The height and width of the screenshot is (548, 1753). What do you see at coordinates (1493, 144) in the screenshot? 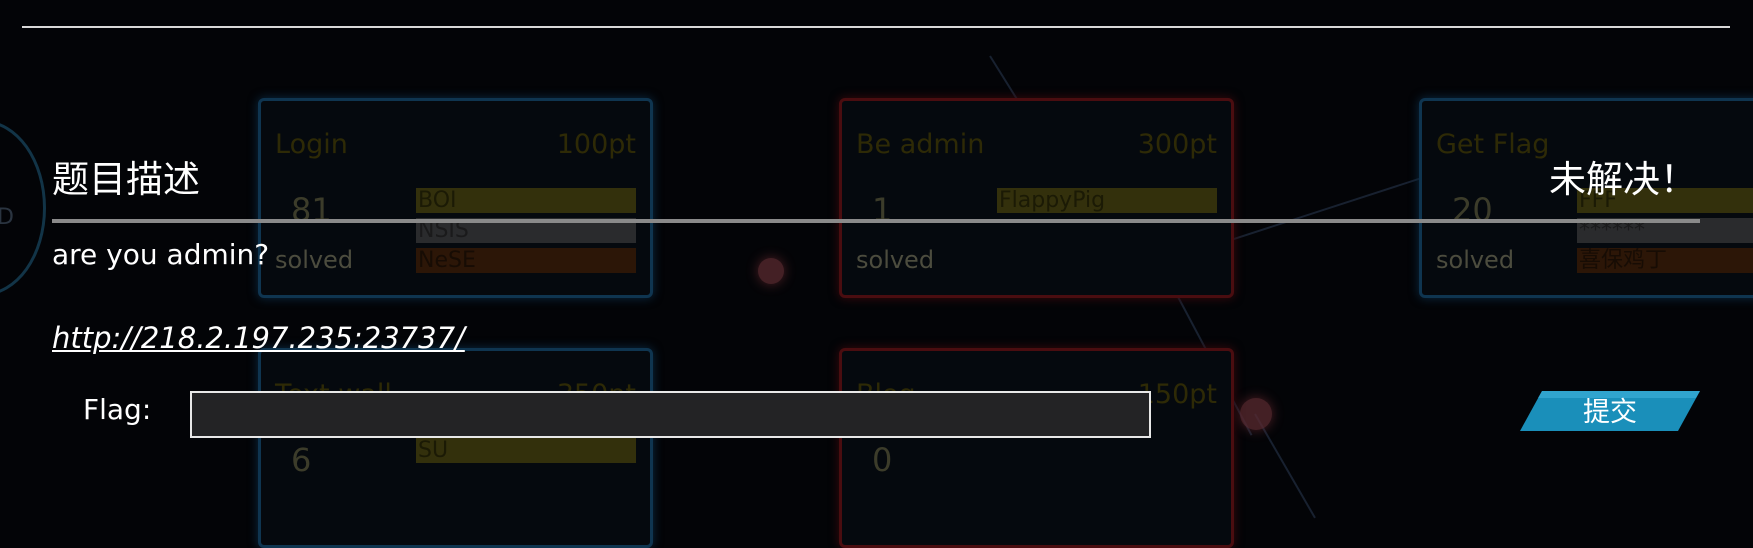
I see `tile-title: Get Flag` at bounding box center [1493, 144].